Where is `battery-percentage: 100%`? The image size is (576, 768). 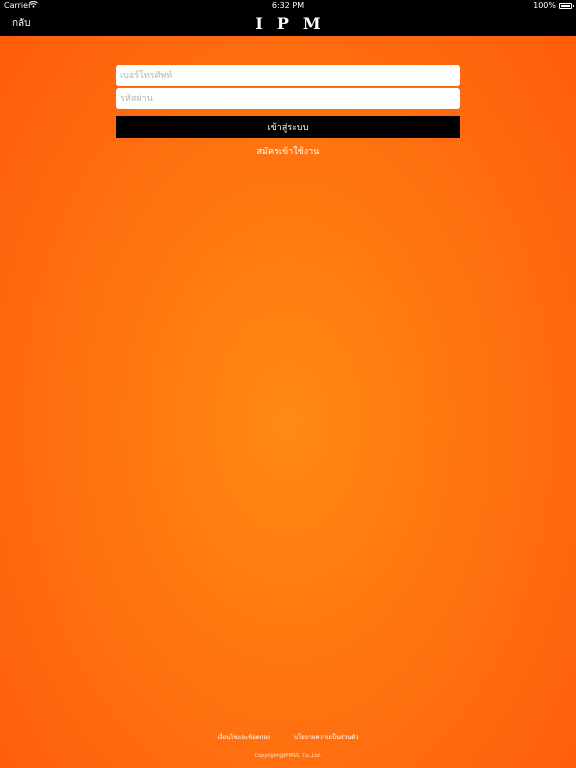 battery-percentage: 100% is located at coordinates (544, 5).